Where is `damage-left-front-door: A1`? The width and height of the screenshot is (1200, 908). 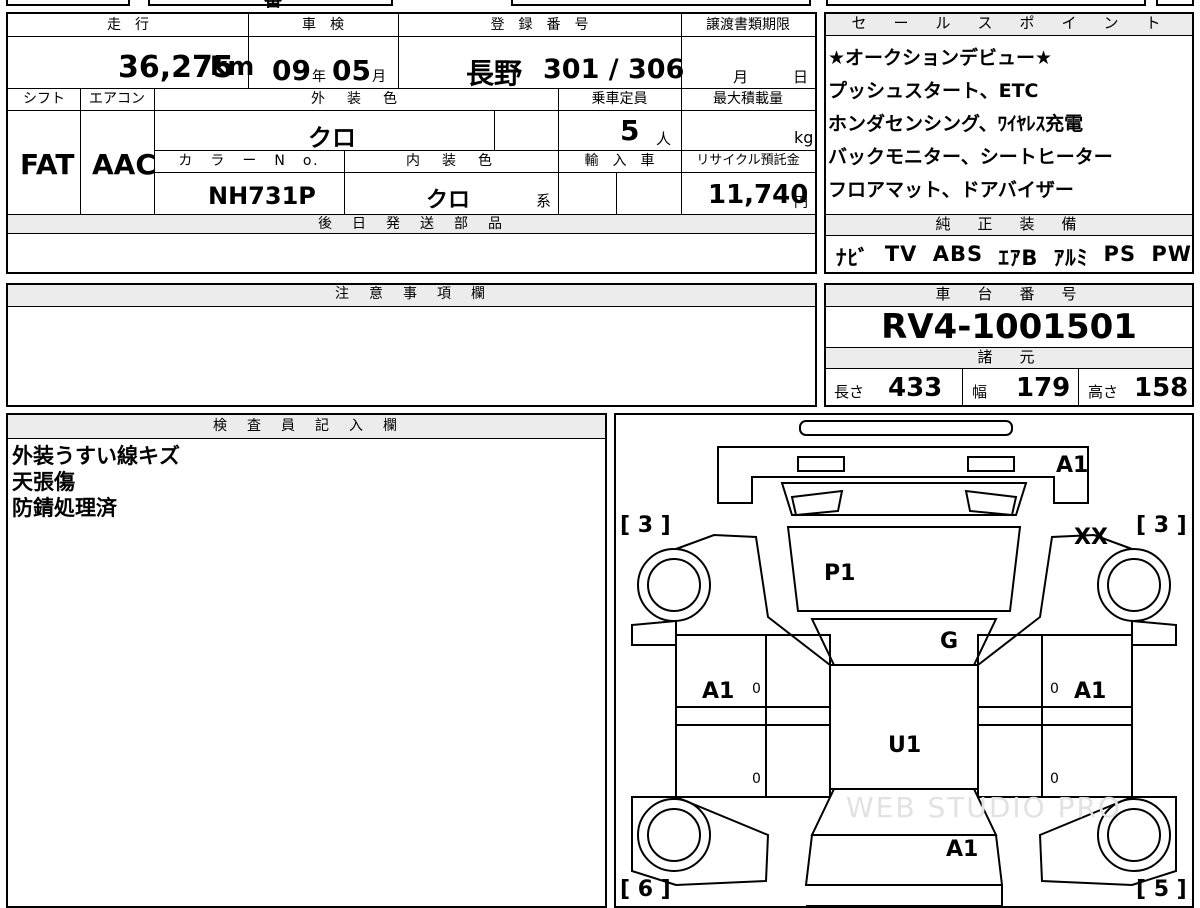
damage-left-front-door: A1 is located at coordinates (718, 691).